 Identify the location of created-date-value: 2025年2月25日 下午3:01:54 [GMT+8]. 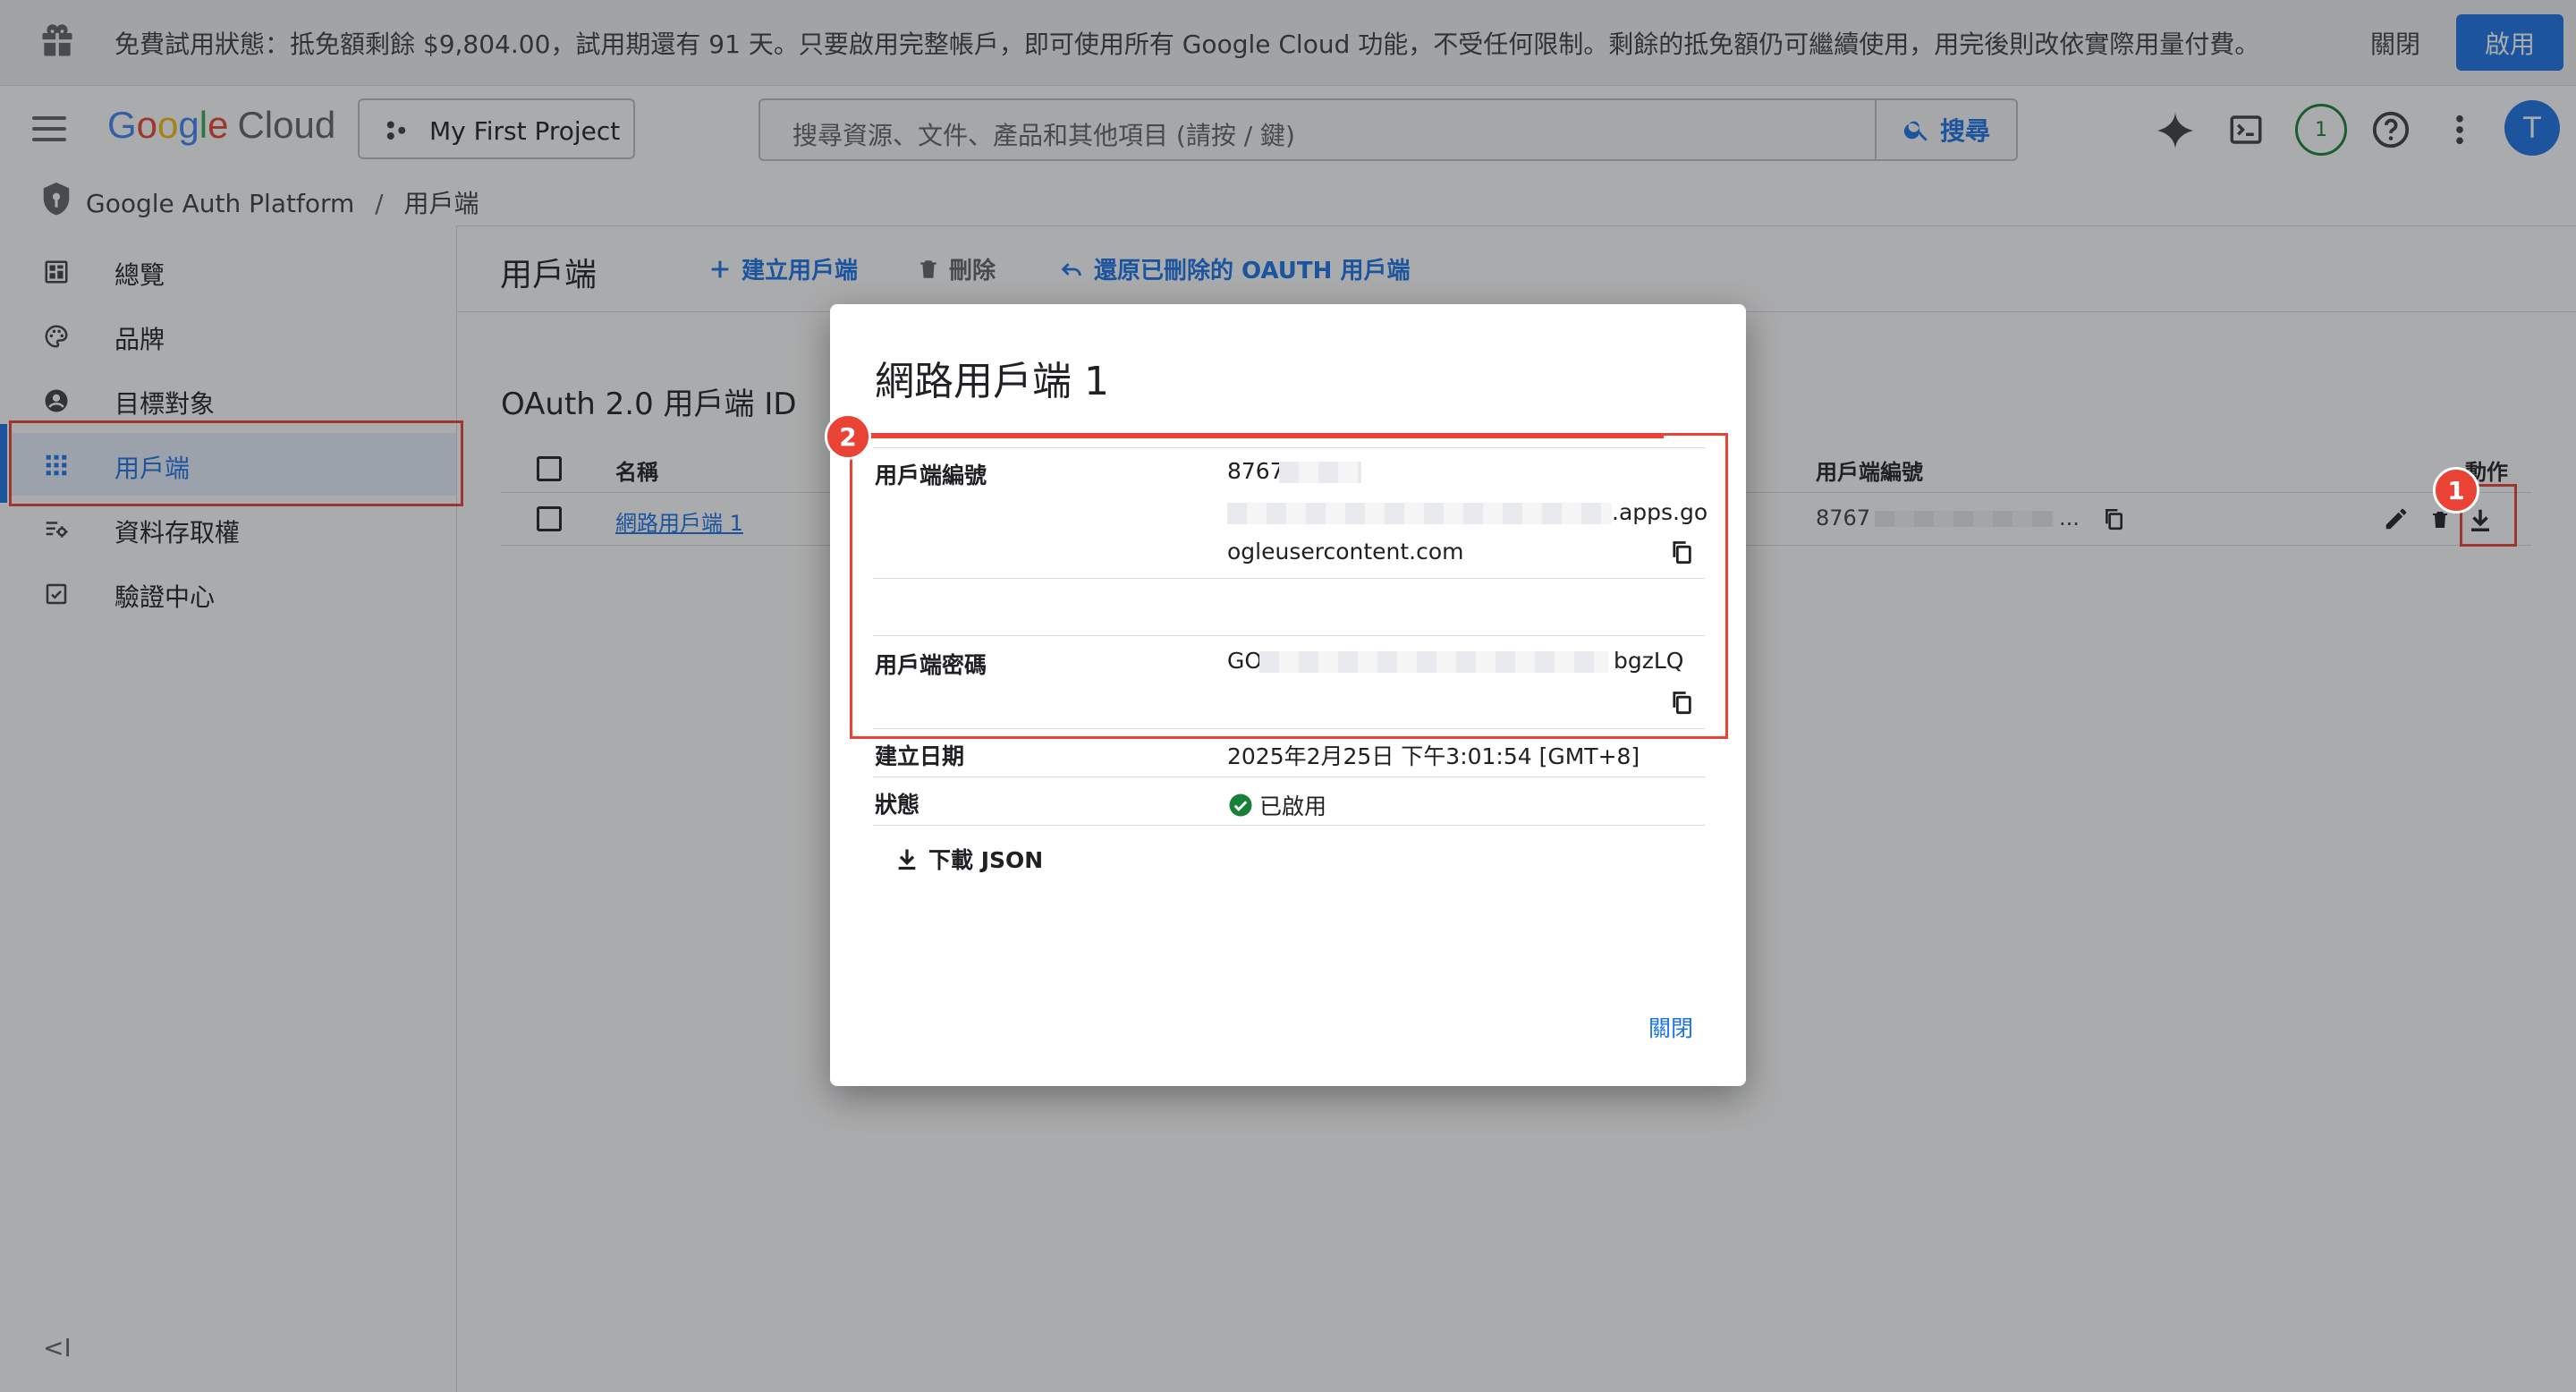
(1433, 756).